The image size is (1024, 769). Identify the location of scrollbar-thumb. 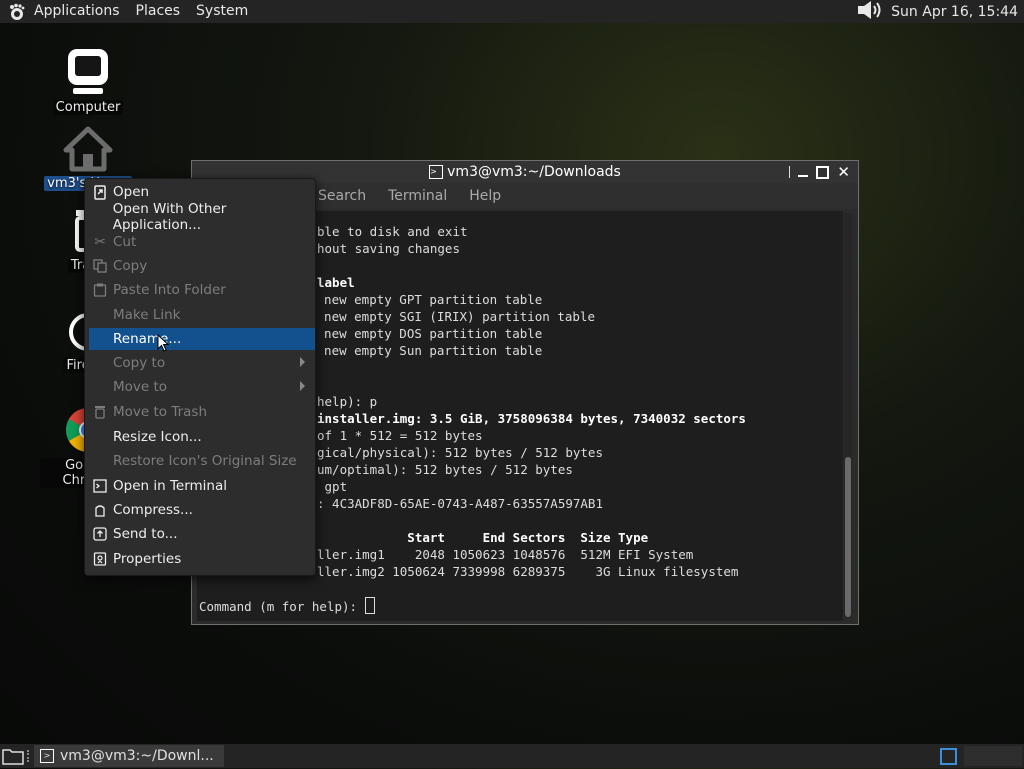
(848, 537).